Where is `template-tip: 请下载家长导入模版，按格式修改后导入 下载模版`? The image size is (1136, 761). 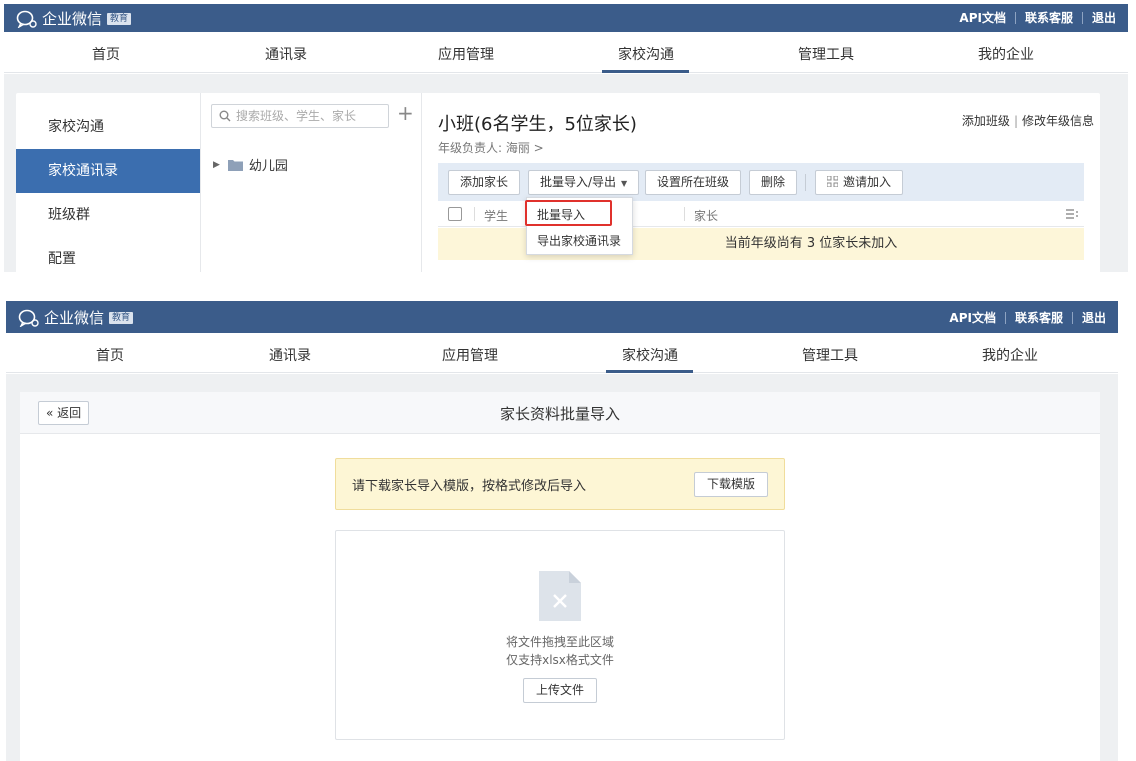 template-tip: 请下载家长导入模版，按格式修改后导入 下载模版 is located at coordinates (560, 484).